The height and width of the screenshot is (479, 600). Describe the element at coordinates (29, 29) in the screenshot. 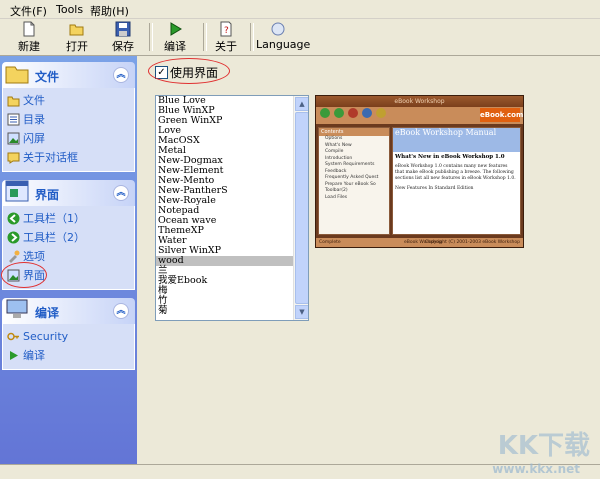

I see `new-file-icon` at that location.